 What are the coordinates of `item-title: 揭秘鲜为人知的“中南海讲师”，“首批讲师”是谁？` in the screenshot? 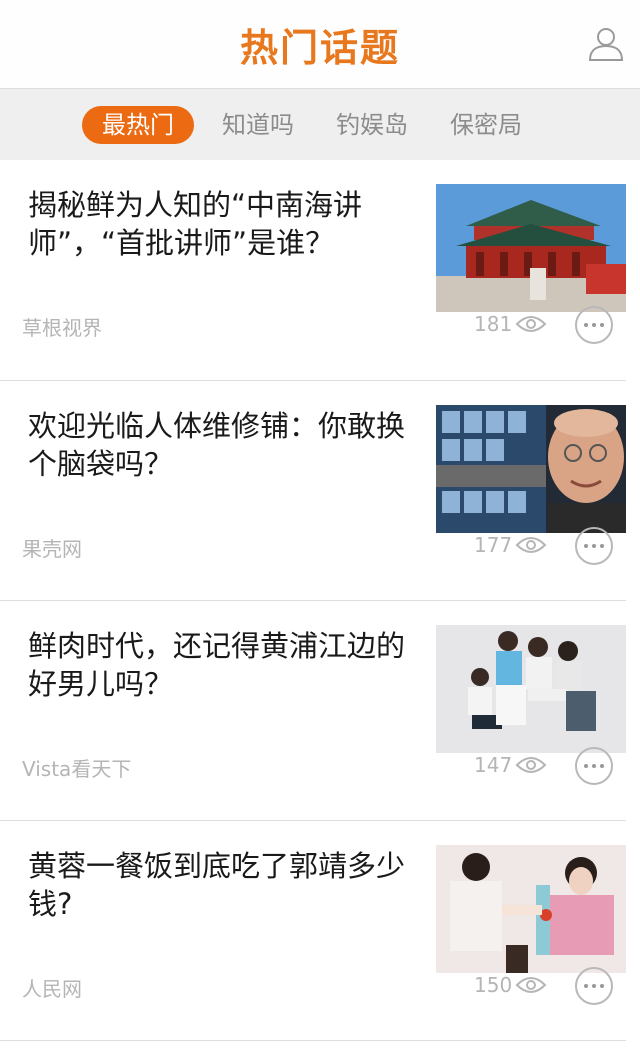 It's located at (223, 224).